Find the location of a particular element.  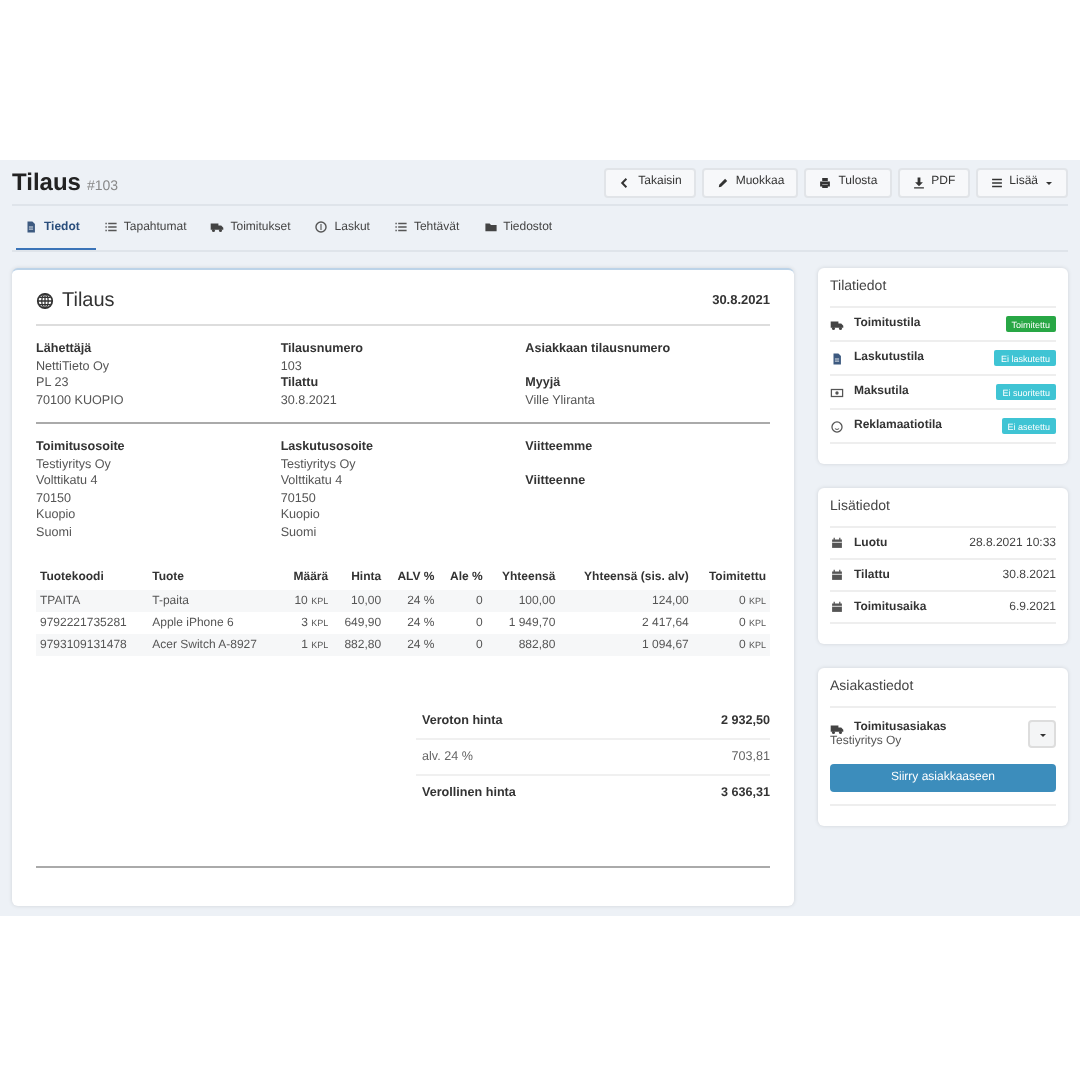

banknote-icon is located at coordinates (837, 392).